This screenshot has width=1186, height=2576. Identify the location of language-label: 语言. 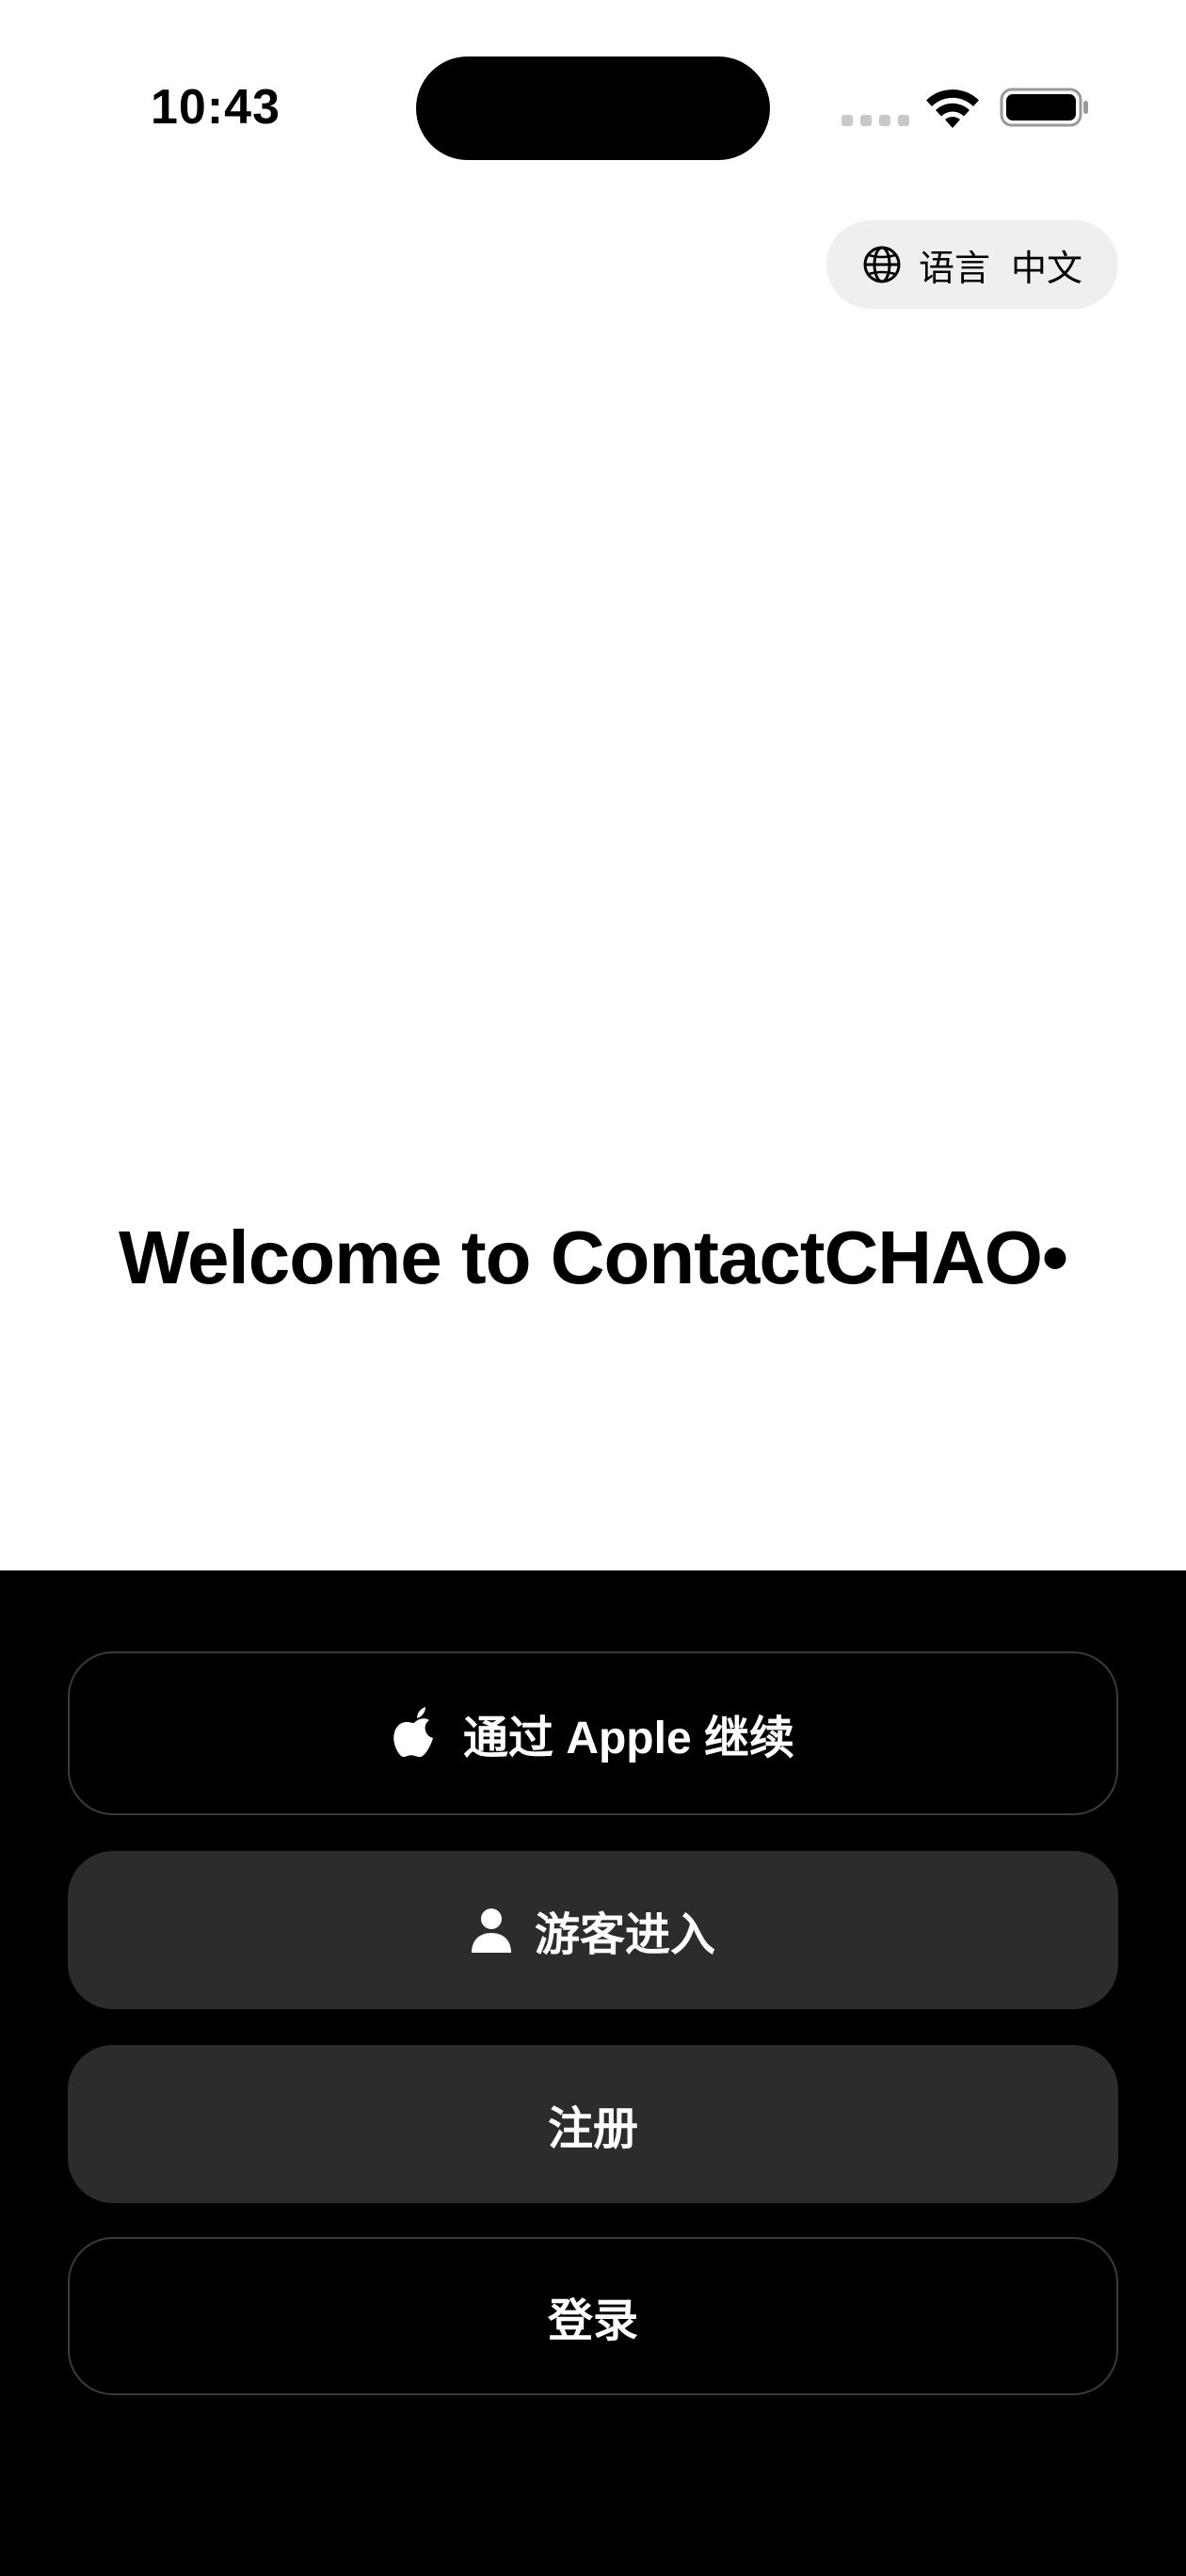
(955, 269).